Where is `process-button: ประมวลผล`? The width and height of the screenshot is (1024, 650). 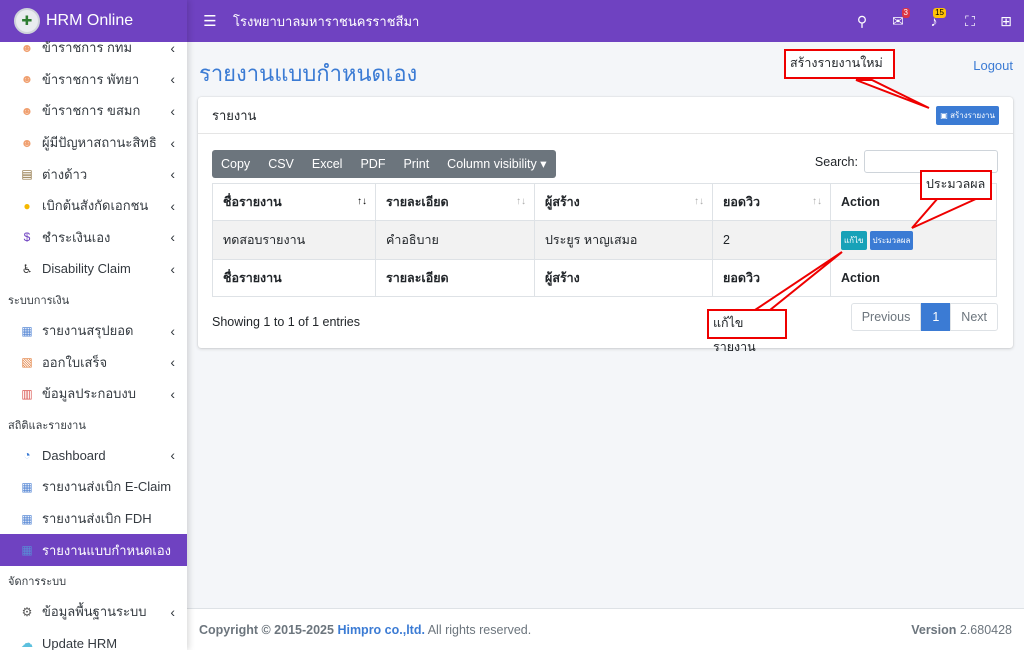 process-button: ประมวลผล is located at coordinates (891, 240).